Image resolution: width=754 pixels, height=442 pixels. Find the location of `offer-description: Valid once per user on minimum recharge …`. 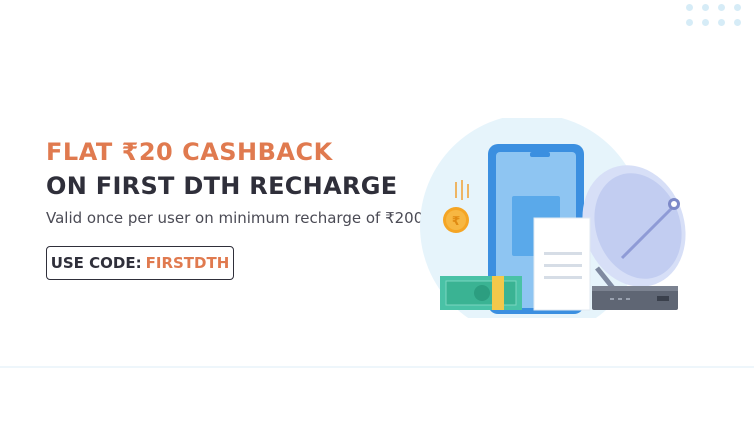

offer-description: Valid once per user on minimum recharge … is located at coordinates (235, 218).